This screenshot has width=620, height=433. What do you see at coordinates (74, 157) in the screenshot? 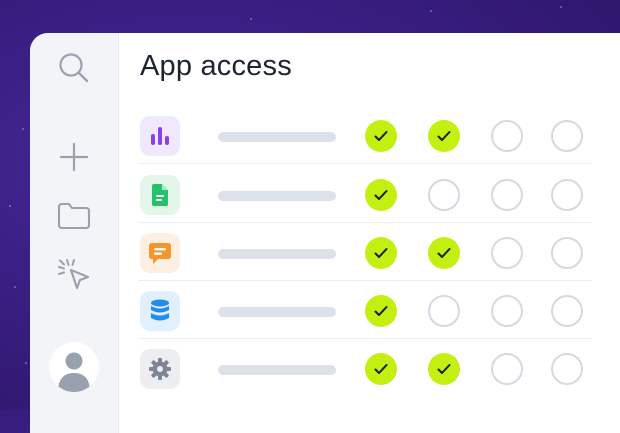
I see `plus-icon` at bounding box center [74, 157].